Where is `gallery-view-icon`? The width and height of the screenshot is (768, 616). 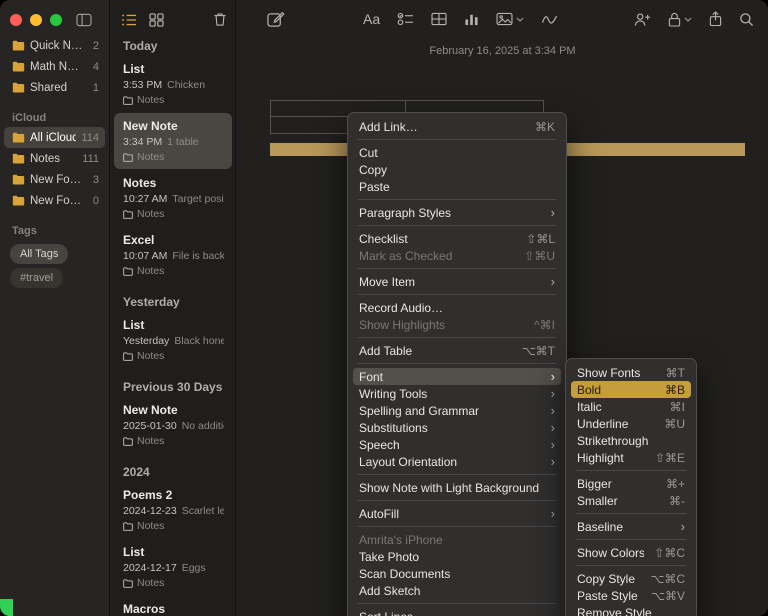 gallery-view-icon is located at coordinates (156, 19).